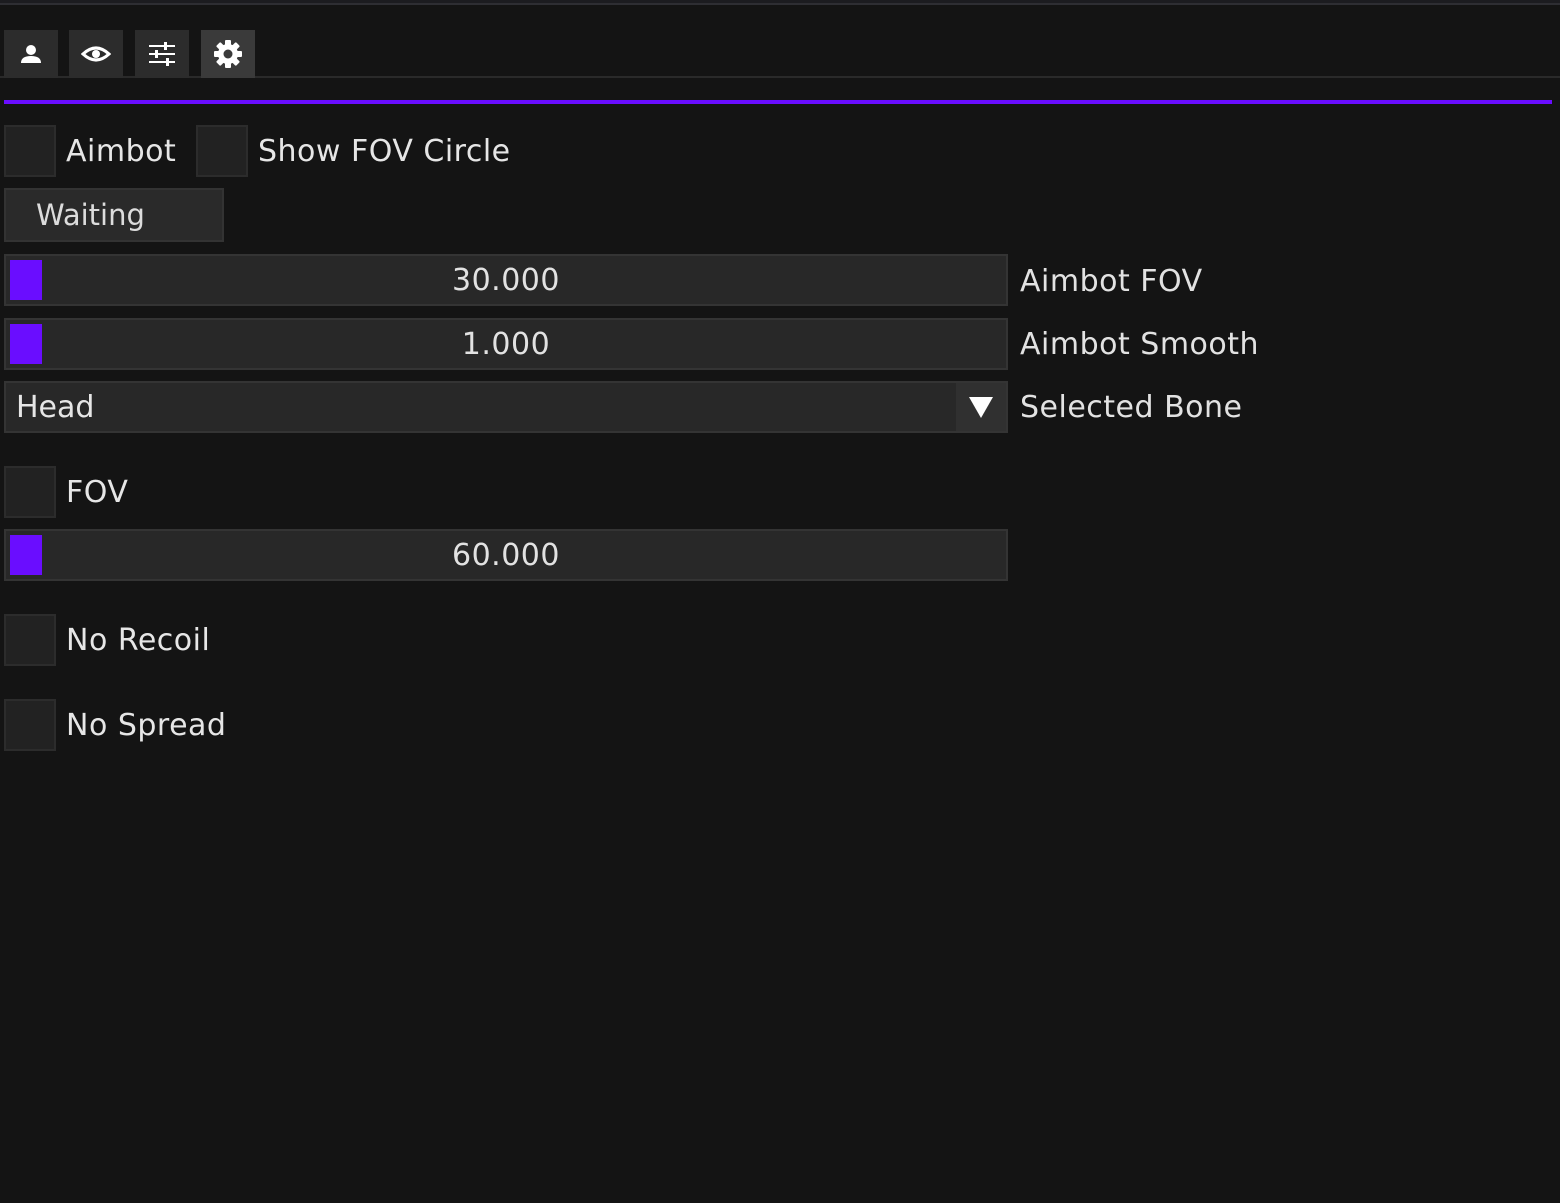  I want to click on aimbot-smooth-slider: 1.000, so click(506, 344).